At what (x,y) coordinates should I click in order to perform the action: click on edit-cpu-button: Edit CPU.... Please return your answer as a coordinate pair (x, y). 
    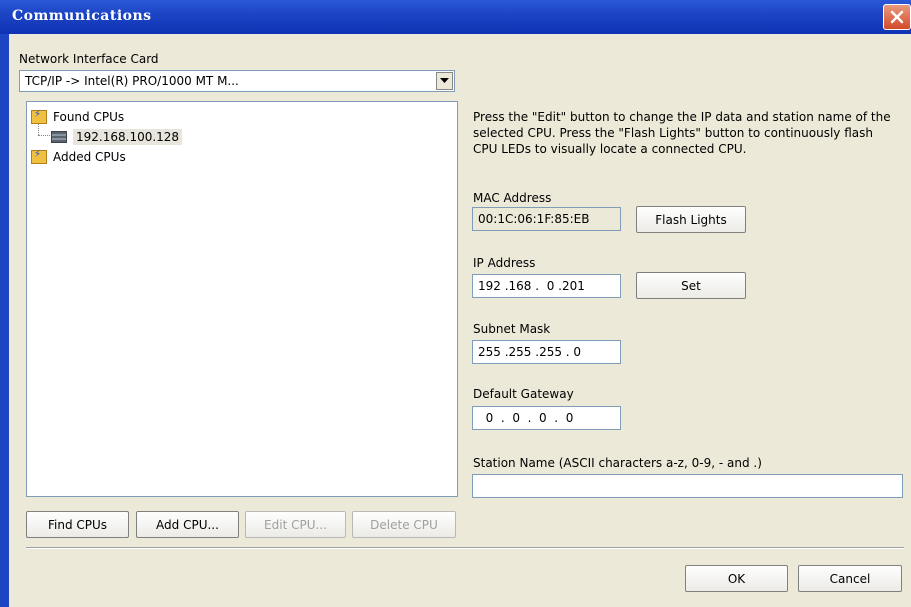
    Looking at the image, I should click on (295, 524).